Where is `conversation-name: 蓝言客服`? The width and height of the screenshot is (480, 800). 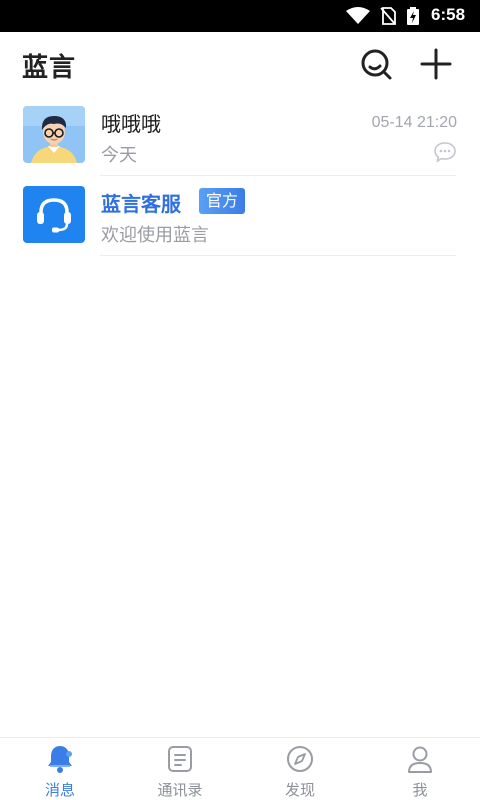
conversation-name: 蓝言客服 is located at coordinates (141, 204).